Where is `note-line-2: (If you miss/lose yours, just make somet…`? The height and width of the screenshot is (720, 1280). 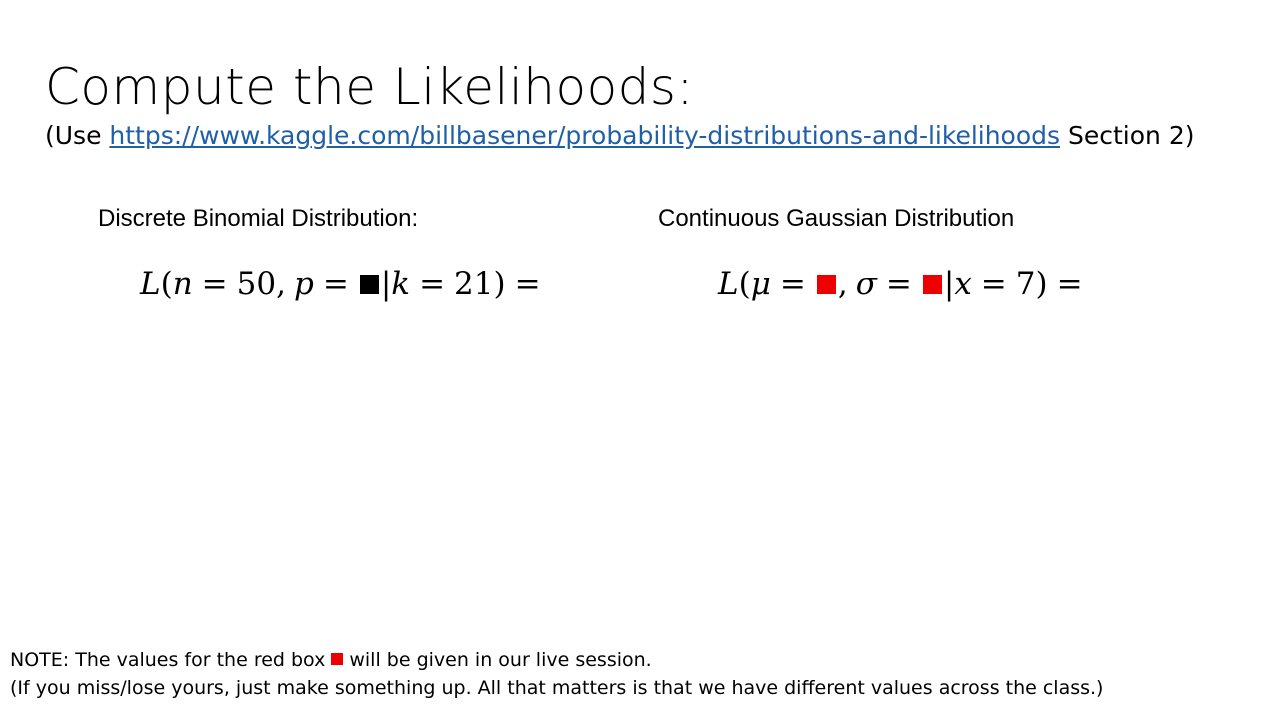
note-line-2: (If you miss/lose yours, just make somet… is located at coordinates (557, 688).